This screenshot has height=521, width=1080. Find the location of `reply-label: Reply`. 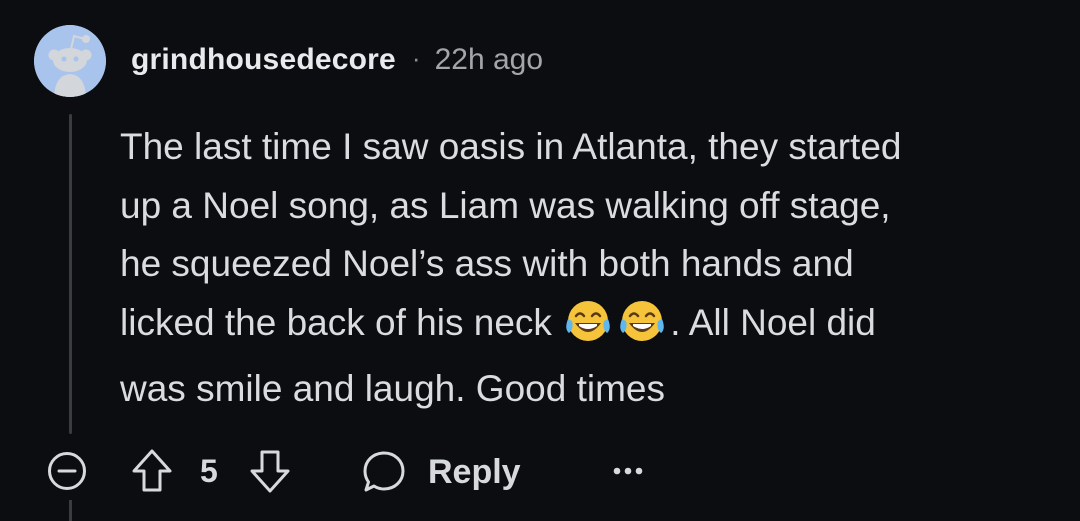

reply-label: Reply is located at coordinates (474, 471).